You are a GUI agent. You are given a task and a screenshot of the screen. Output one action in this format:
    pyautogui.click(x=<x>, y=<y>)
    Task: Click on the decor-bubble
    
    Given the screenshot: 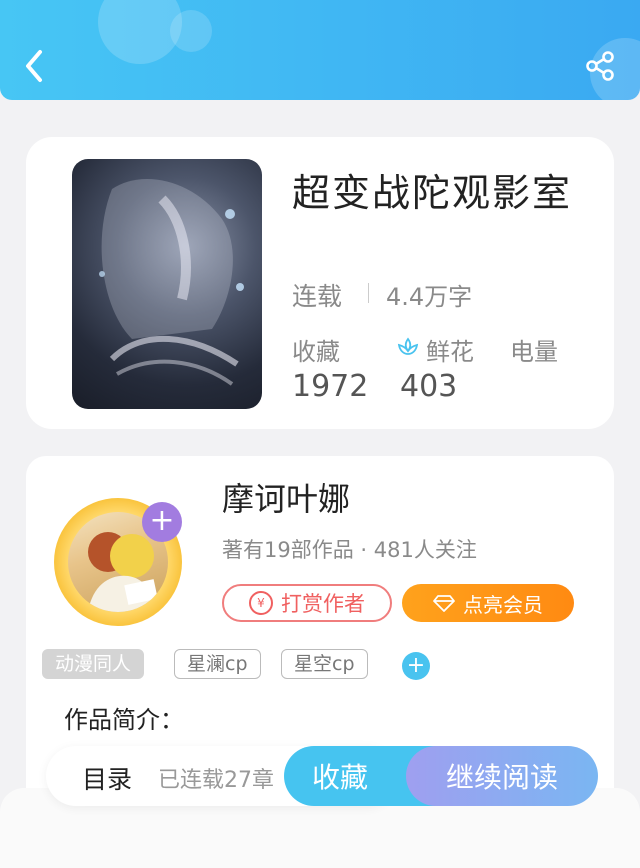 What is the action you would take?
    pyautogui.click(x=191, y=31)
    